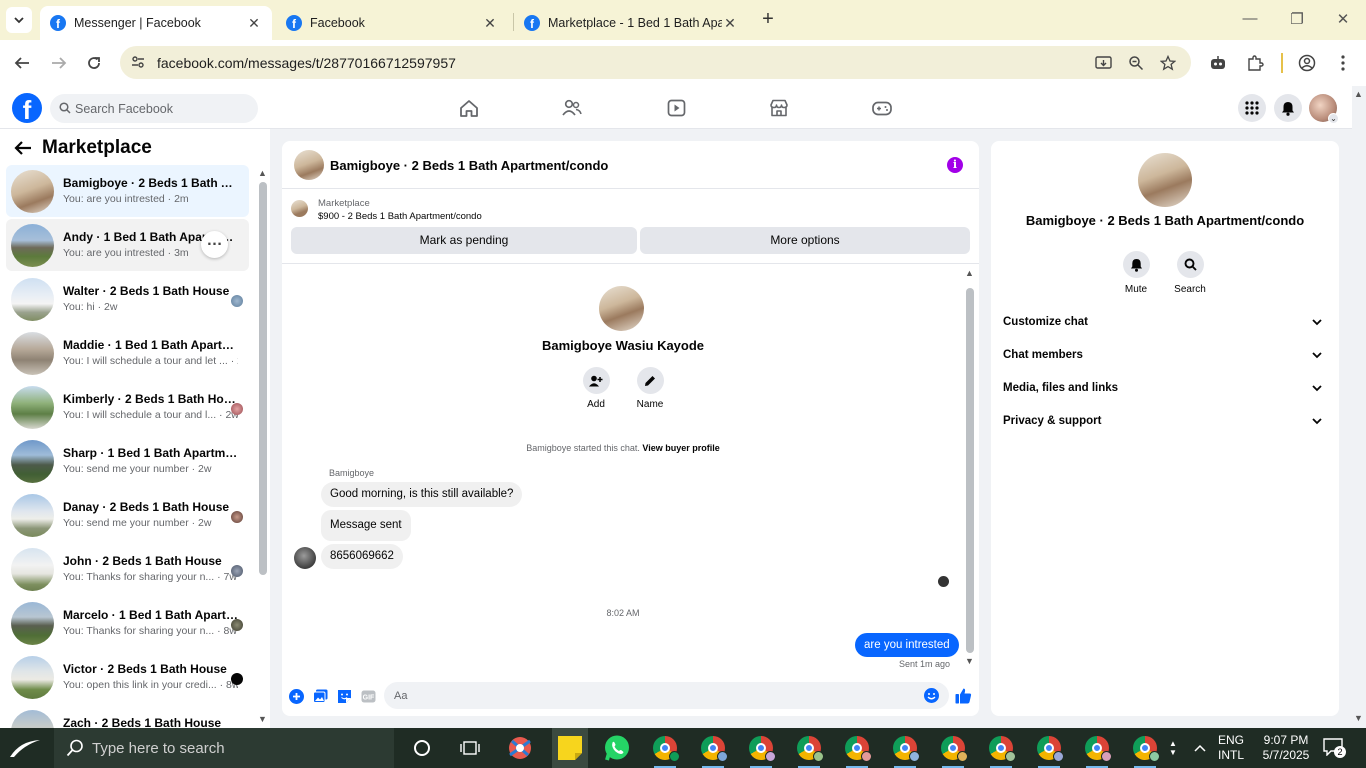 The width and height of the screenshot is (1366, 768). I want to click on incoming-message: Message sent, so click(366, 525).